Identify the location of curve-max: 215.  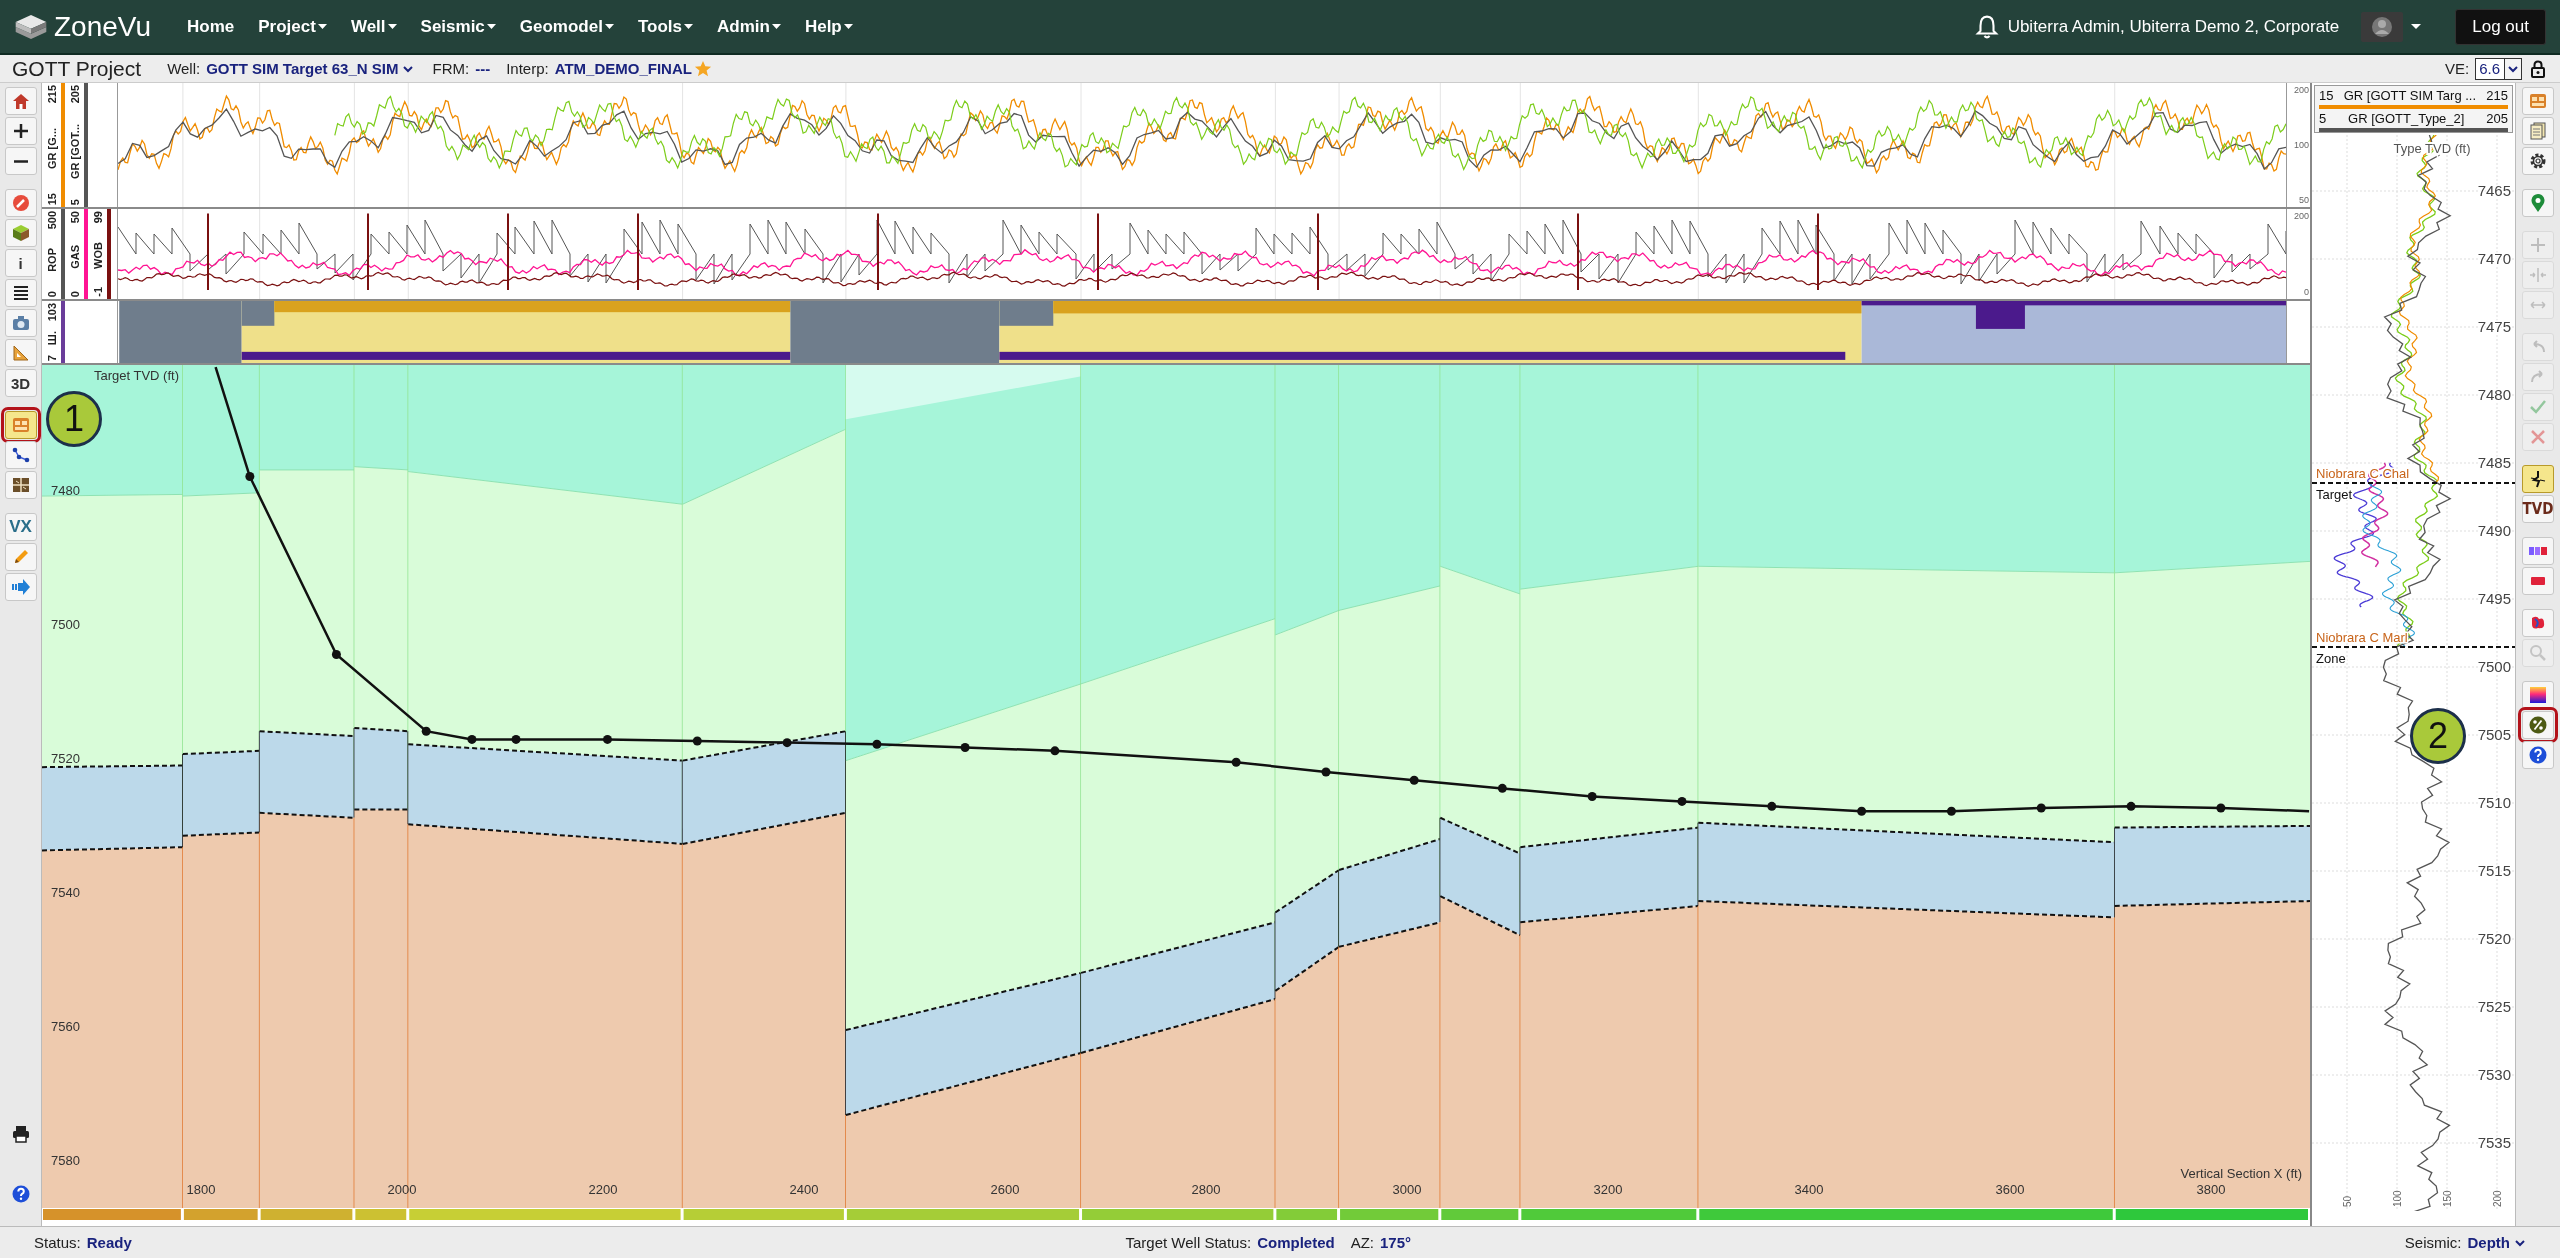
(51, 94).